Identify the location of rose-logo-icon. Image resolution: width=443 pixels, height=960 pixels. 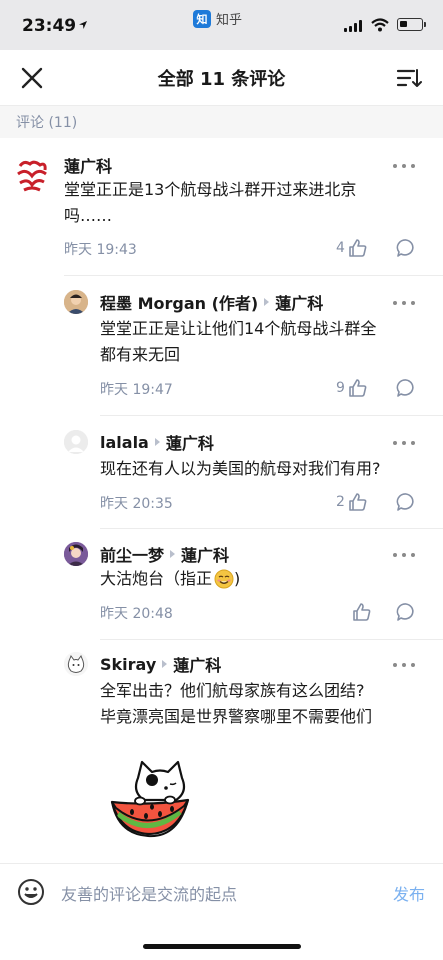
(32, 176).